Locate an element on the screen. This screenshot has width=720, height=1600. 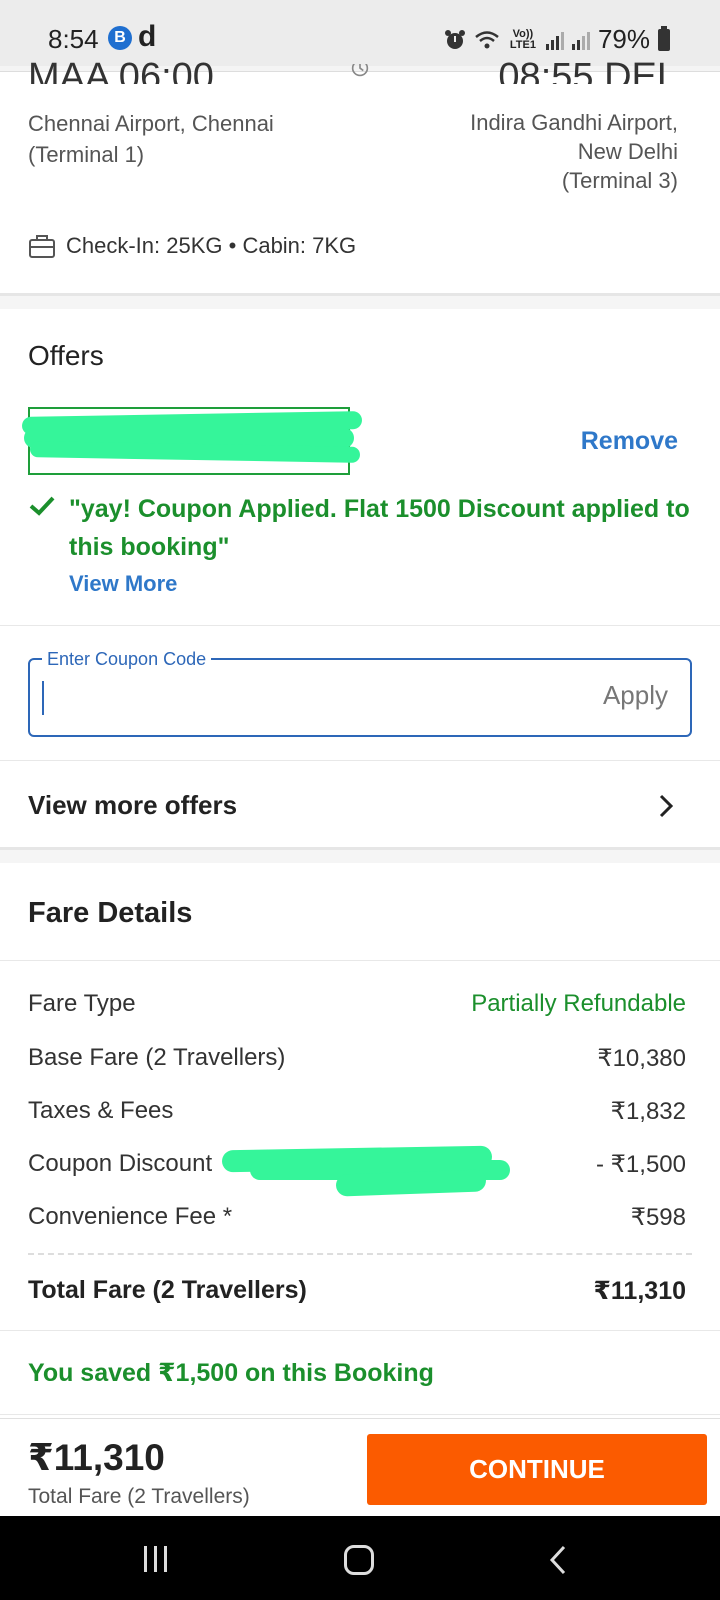
fare-row-label: Taxes & Fees is located at coordinates (101, 1110).